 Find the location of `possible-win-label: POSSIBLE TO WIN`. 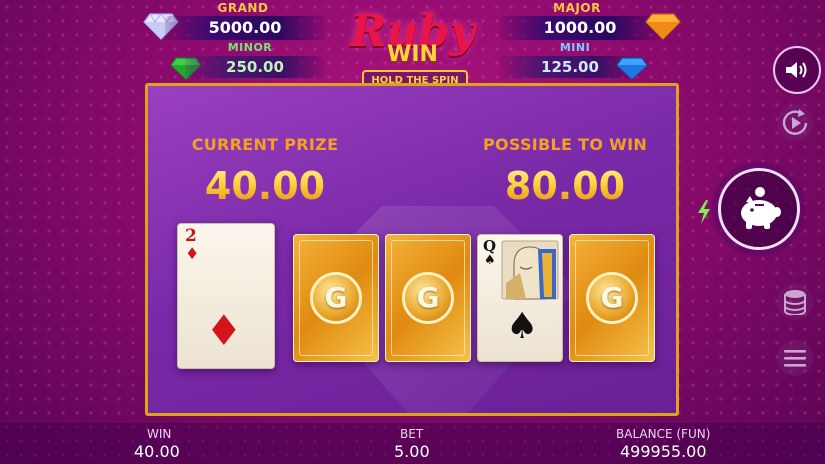

possible-win-label: POSSIBLE TO WIN is located at coordinates (565, 144).